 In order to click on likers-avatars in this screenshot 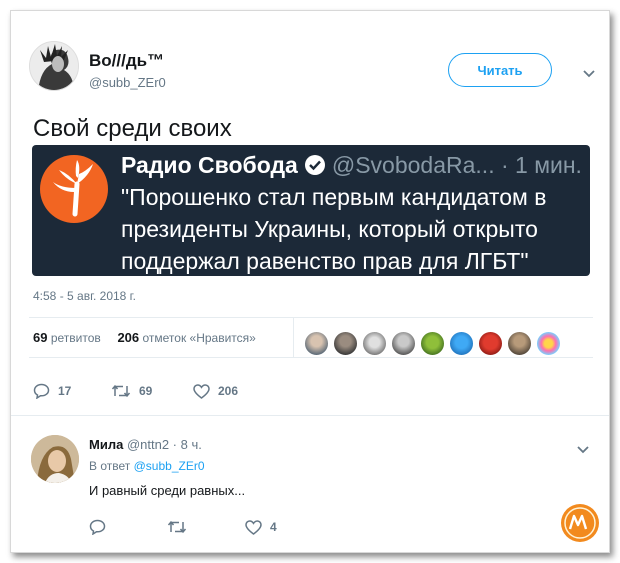, I will do `click(432, 343)`.